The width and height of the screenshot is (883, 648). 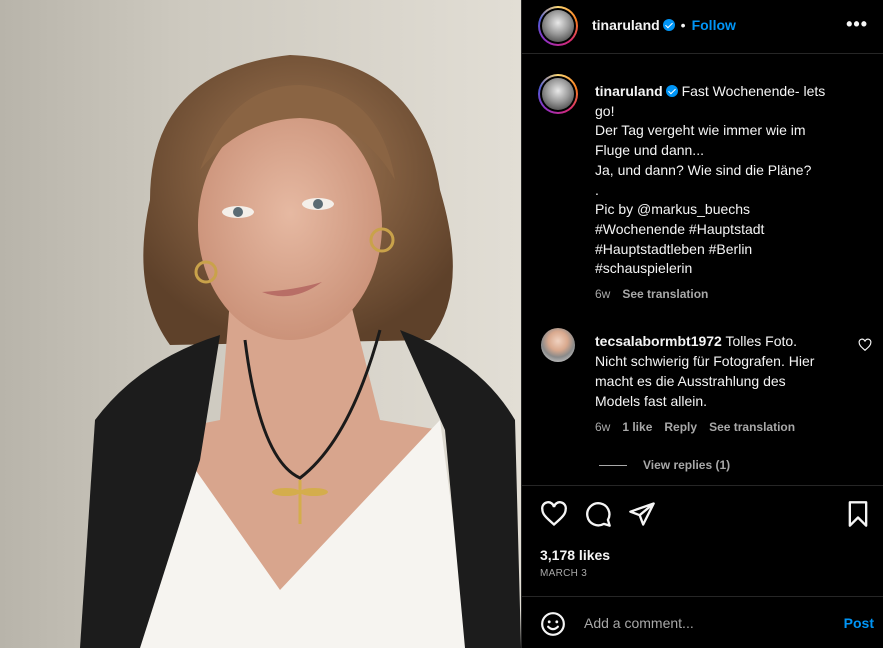 I want to click on more-horizontal-icon: •••, so click(x=857, y=24).